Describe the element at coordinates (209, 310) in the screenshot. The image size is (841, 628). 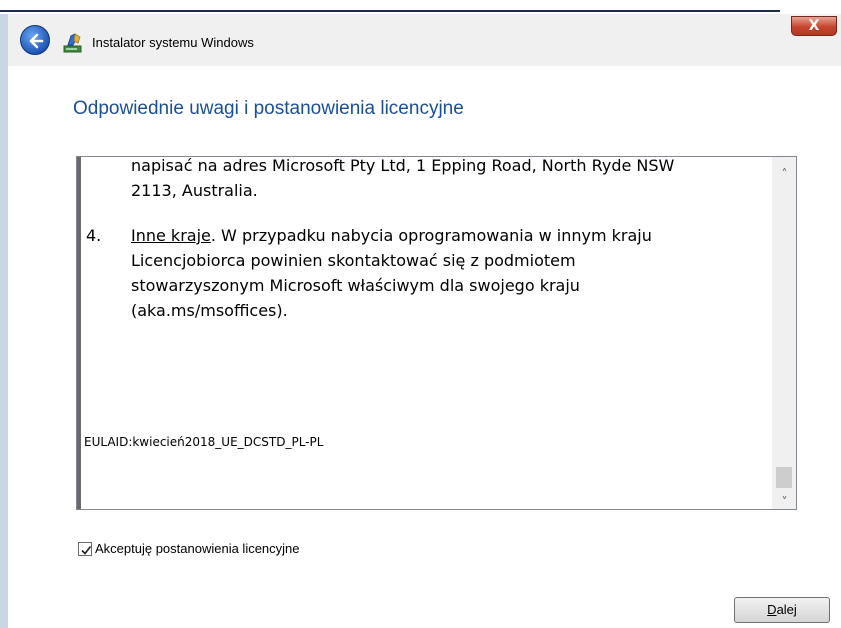
I see `license-item-line: (aka.ms/msoffices).` at that location.